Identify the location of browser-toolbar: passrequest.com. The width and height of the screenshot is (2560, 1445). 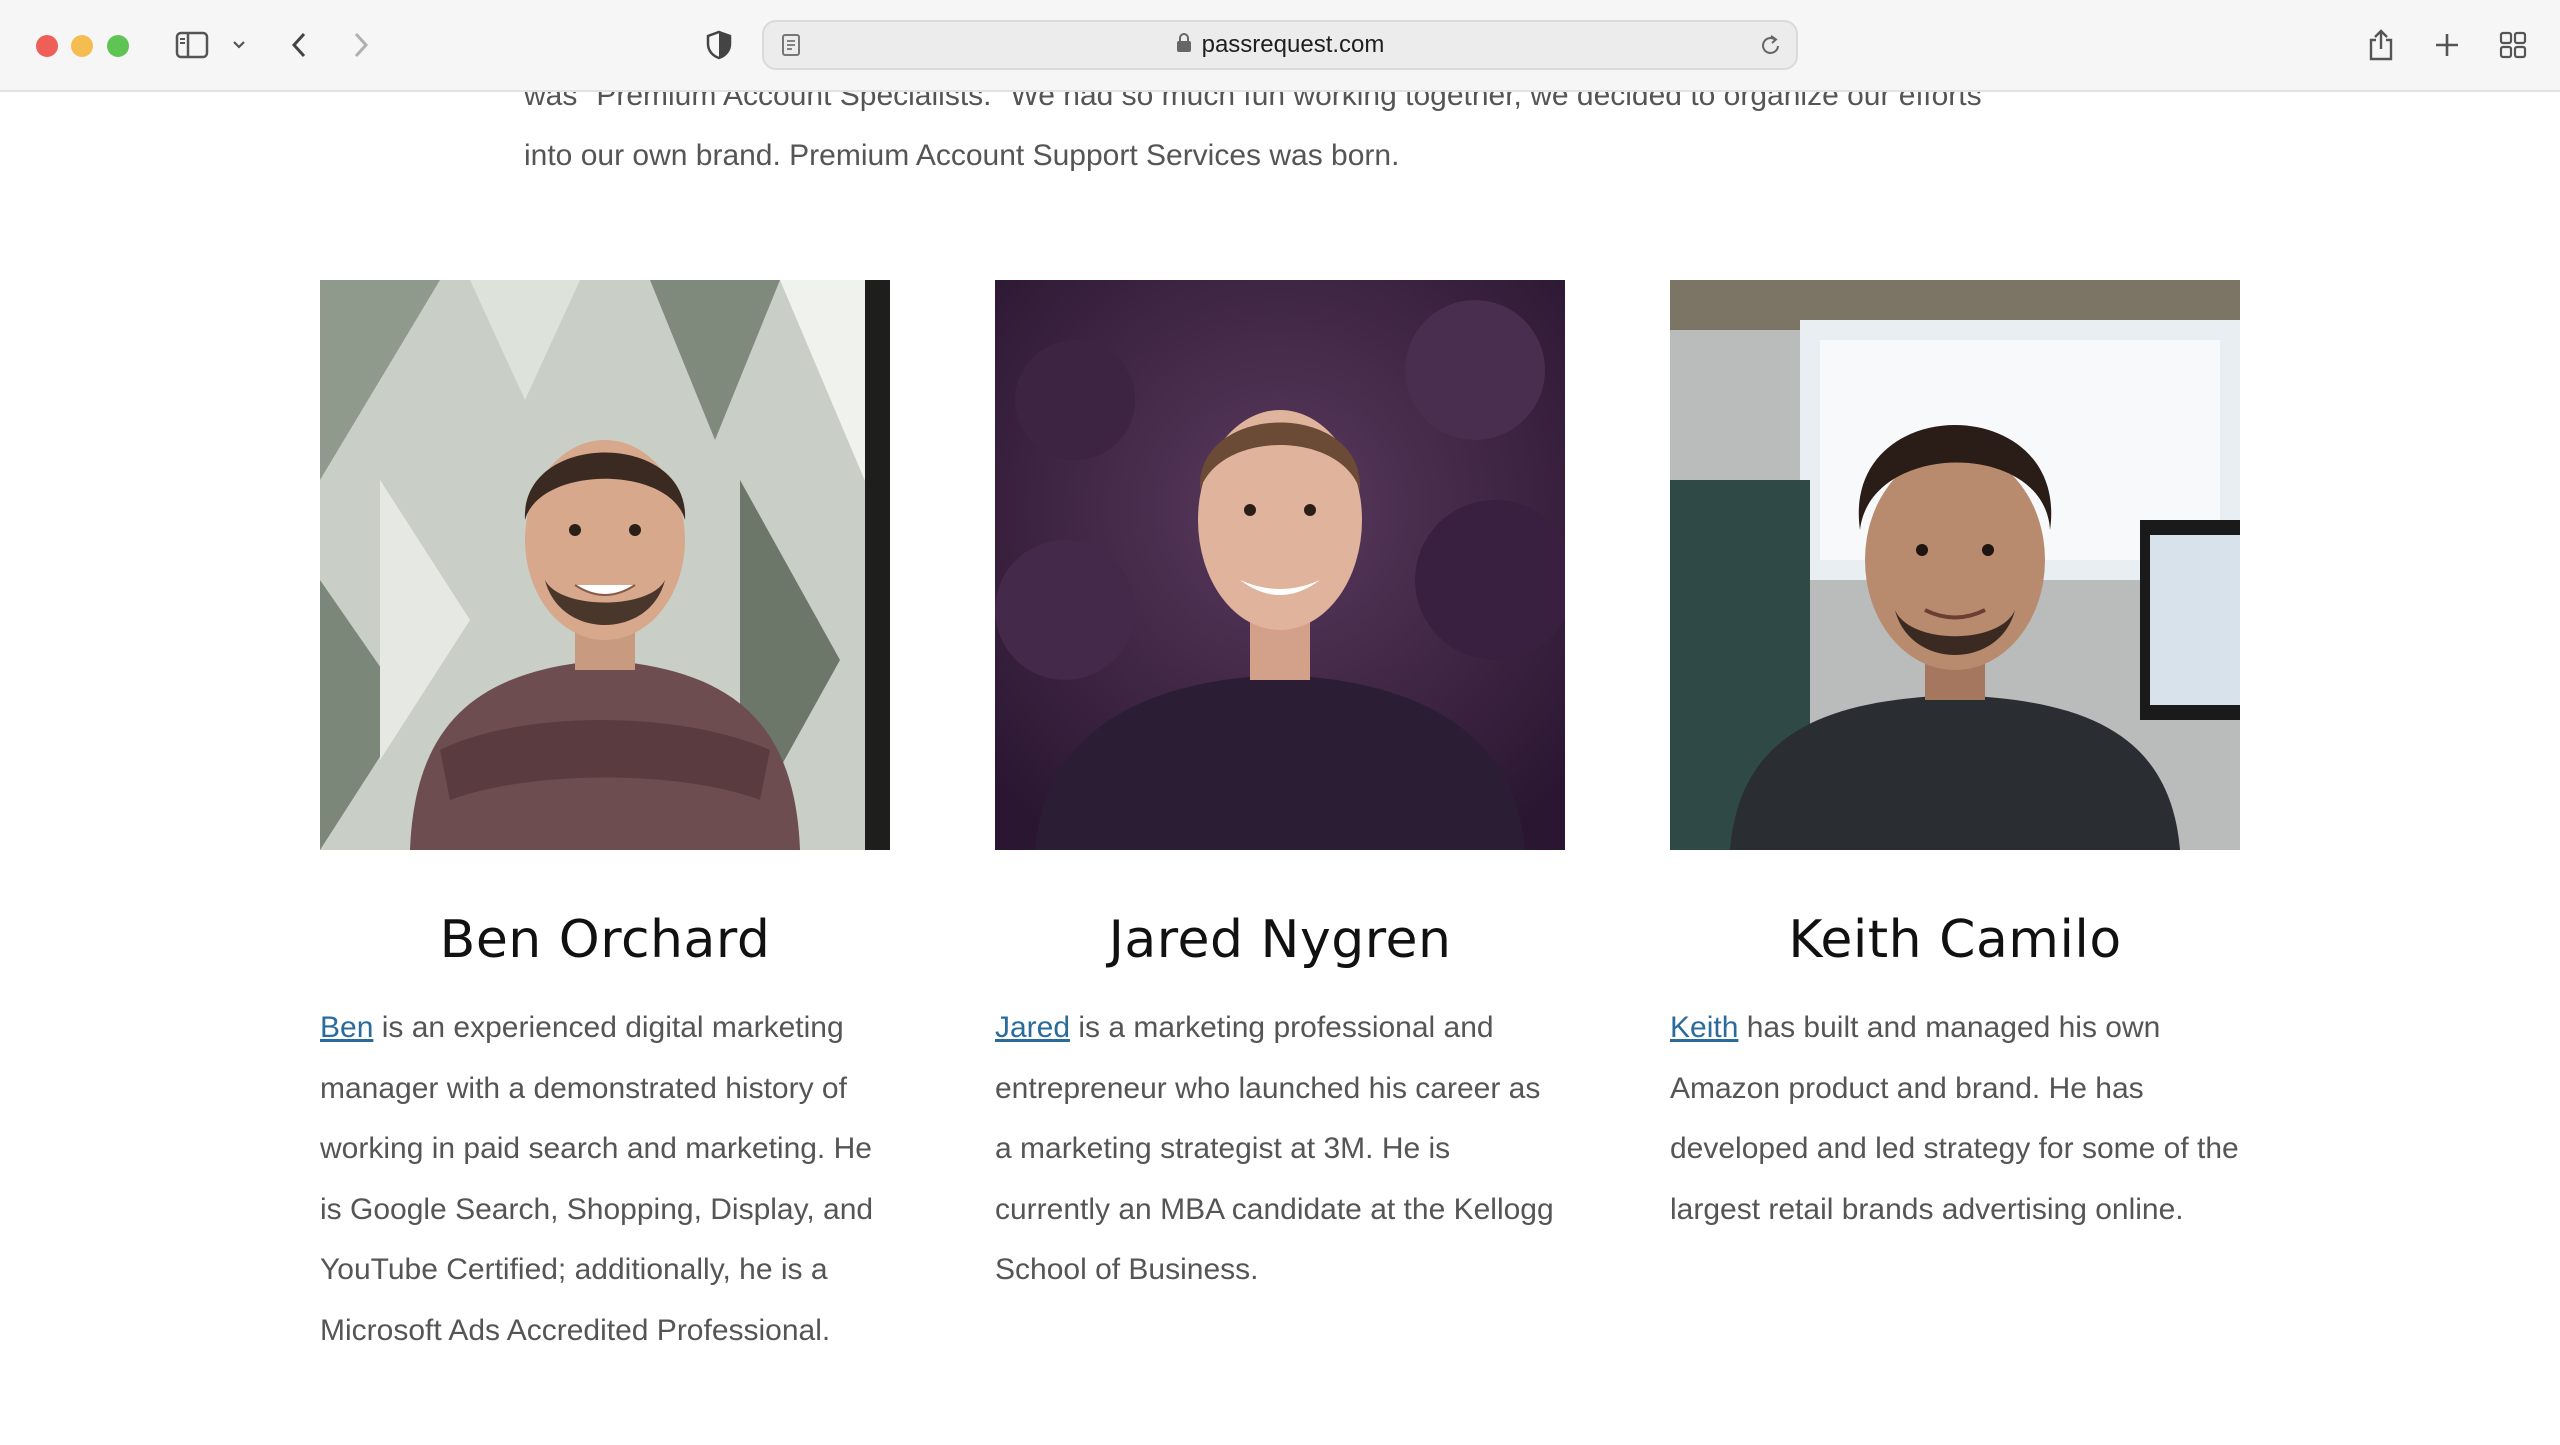
(1280, 46).